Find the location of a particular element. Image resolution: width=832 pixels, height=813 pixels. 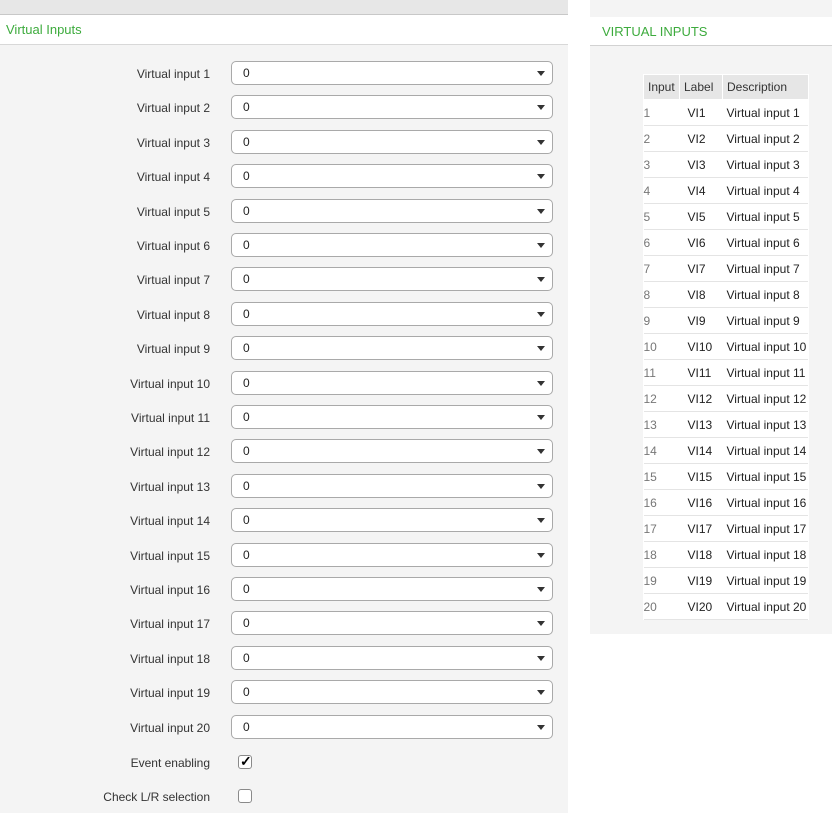

cell-input: 1 is located at coordinates (661, 112).